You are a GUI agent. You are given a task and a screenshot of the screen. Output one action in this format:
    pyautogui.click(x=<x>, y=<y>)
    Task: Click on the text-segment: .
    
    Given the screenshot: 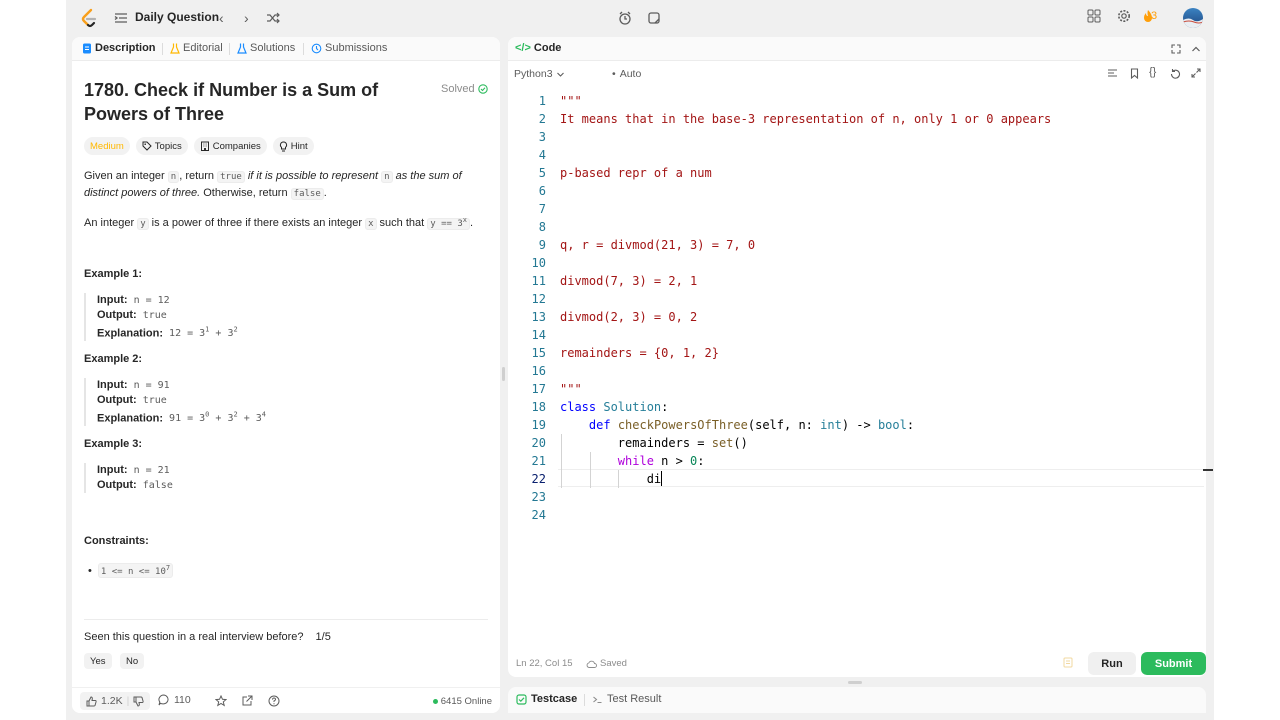 What is the action you would take?
    pyautogui.click(x=325, y=193)
    